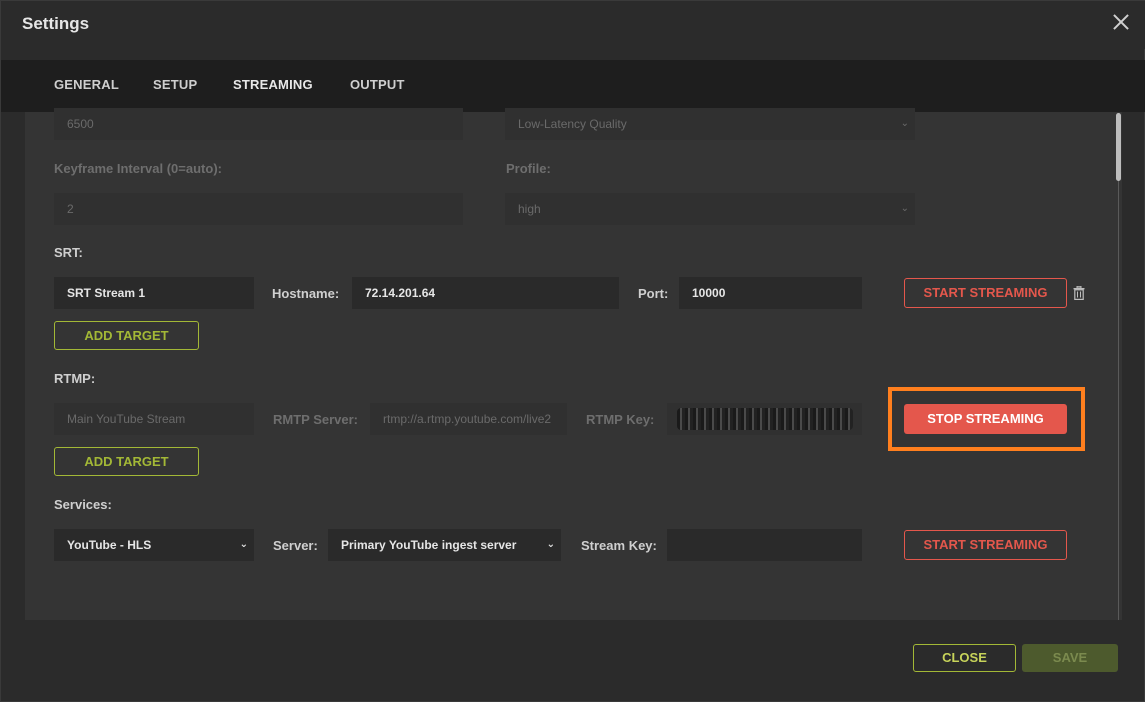 The width and height of the screenshot is (1145, 702). What do you see at coordinates (126, 335) in the screenshot?
I see `srt-add-target-button: ADD TARGET` at bounding box center [126, 335].